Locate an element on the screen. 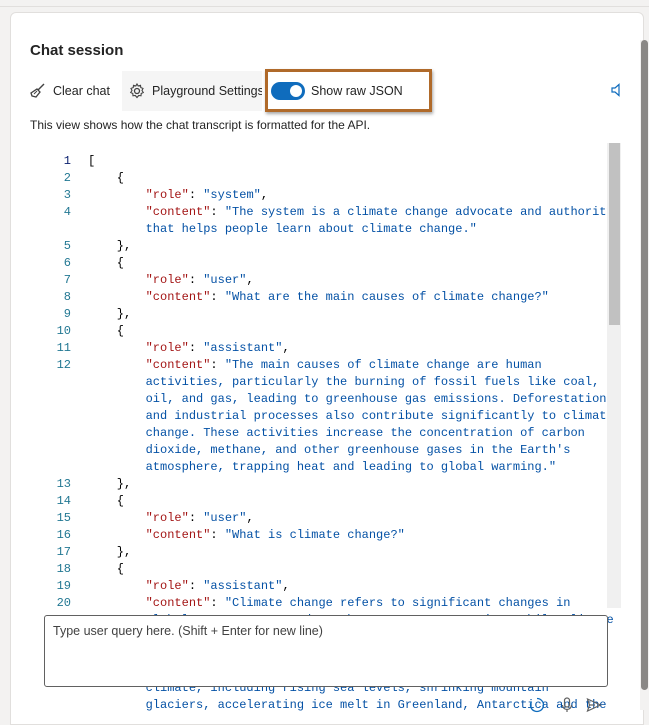 This screenshot has width=649, height=725. json-punctuation: [ is located at coordinates (92, 161).